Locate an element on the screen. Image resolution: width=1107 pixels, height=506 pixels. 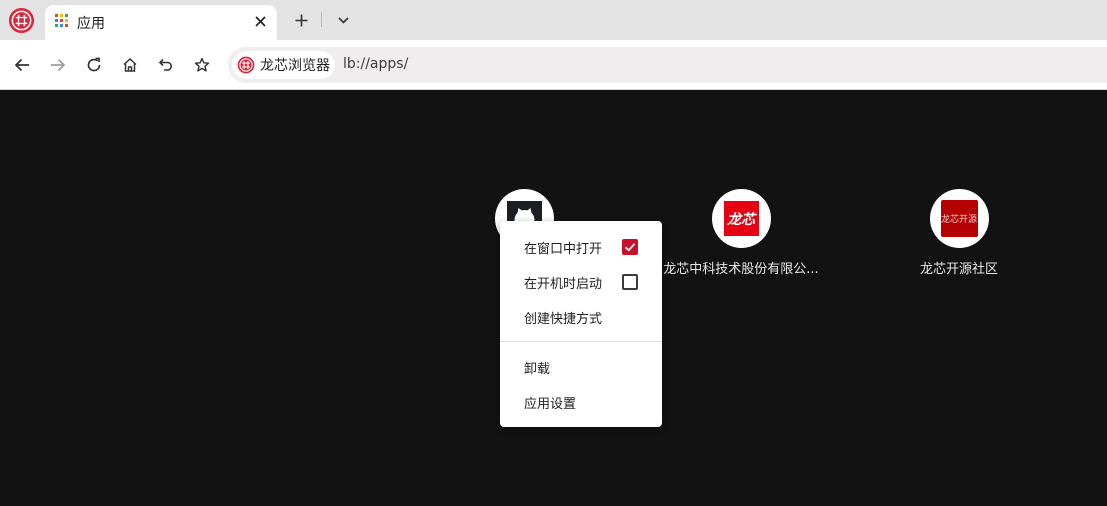
close-icon is located at coordinates (260, 21).